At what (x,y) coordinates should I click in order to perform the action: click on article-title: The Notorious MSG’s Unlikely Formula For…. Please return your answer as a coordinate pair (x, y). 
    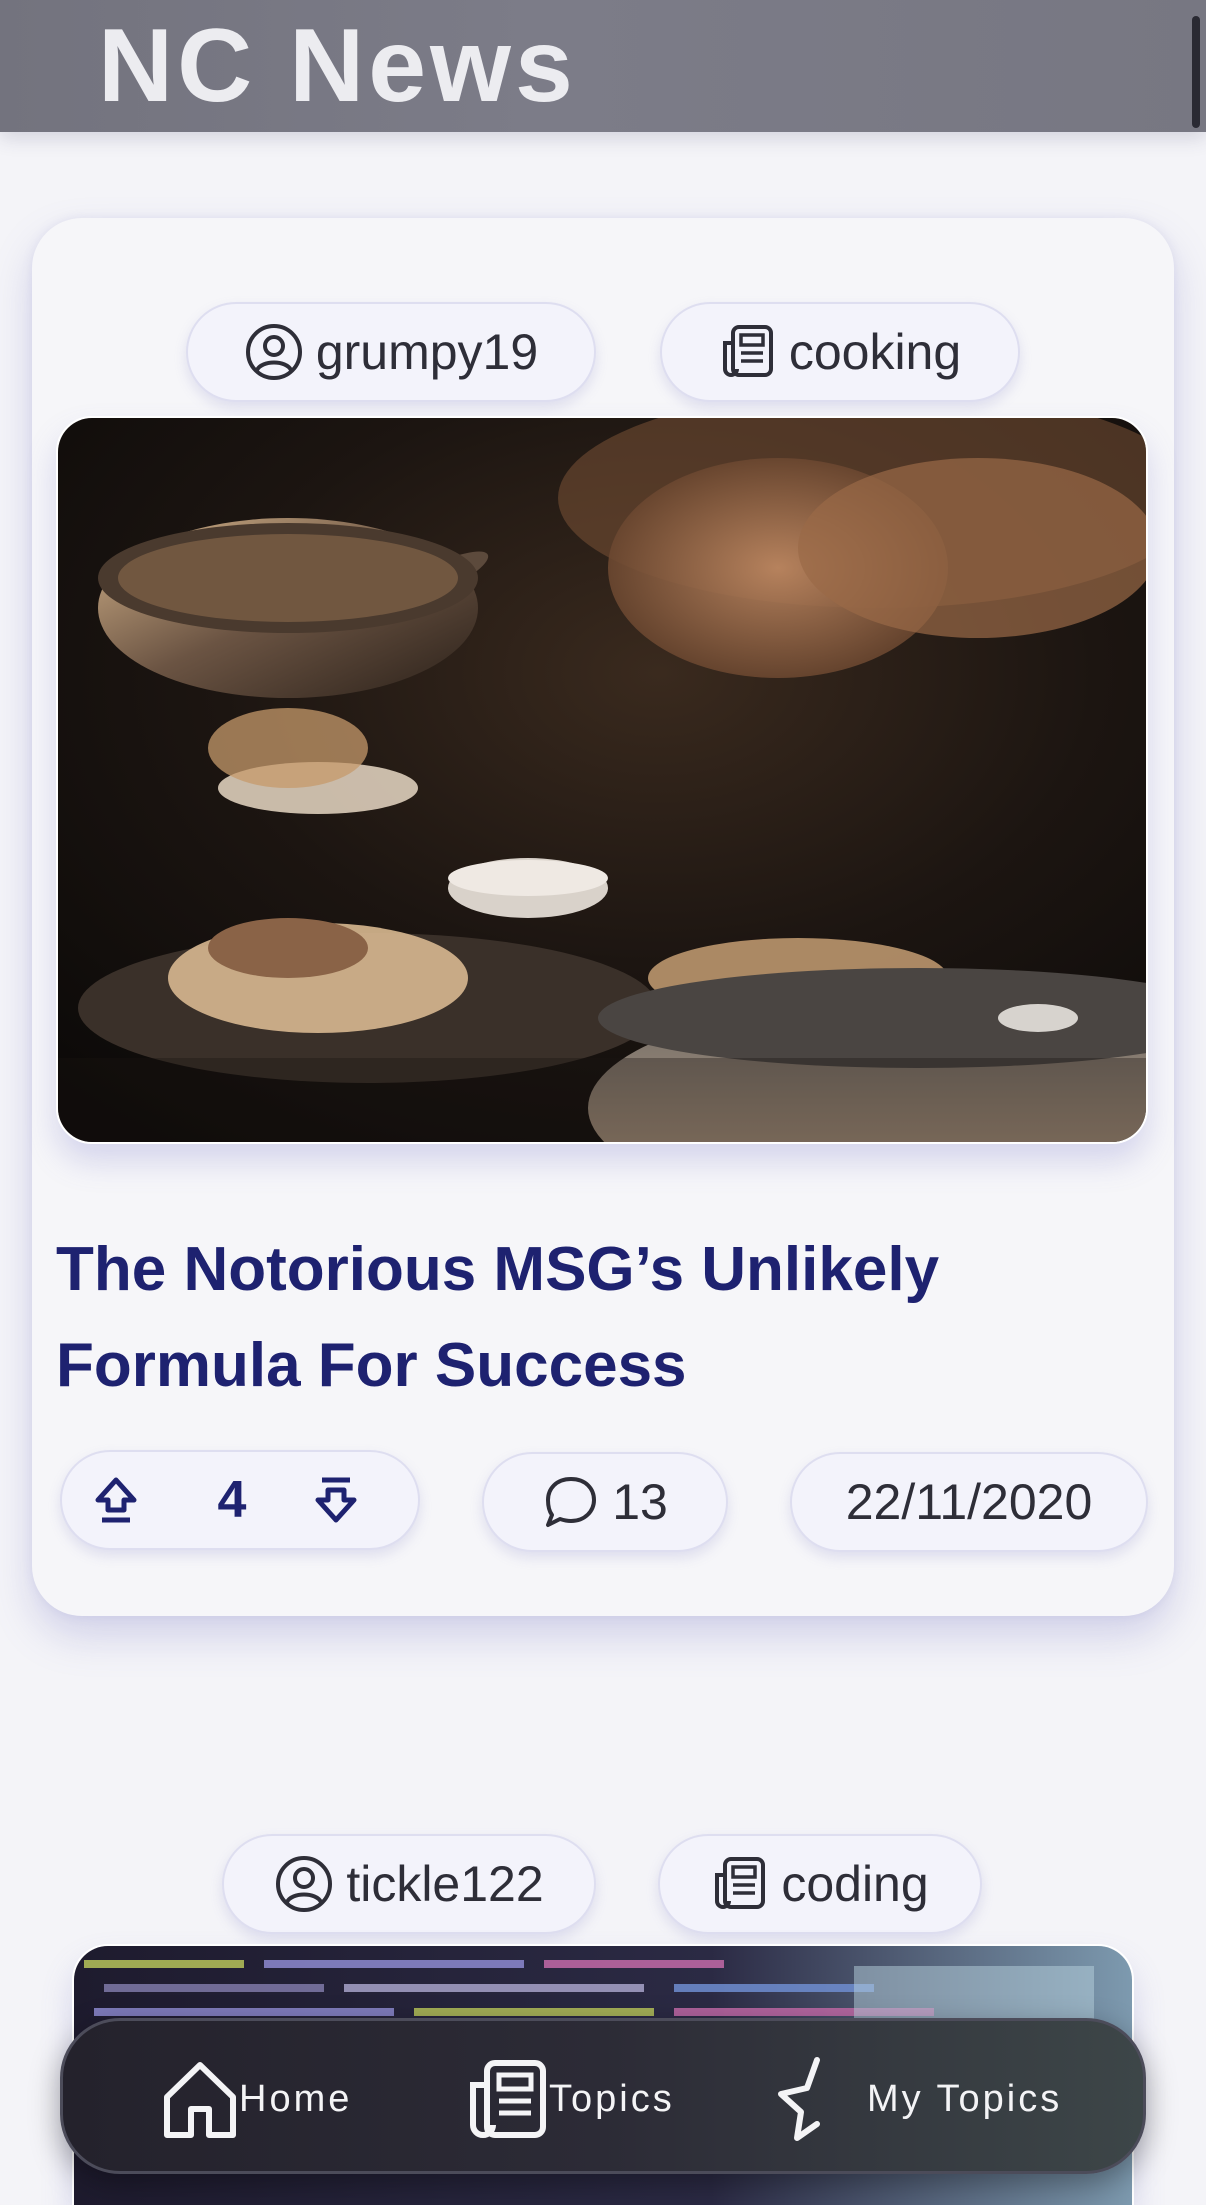
    Looking at the image, I should click on (586, 1318).